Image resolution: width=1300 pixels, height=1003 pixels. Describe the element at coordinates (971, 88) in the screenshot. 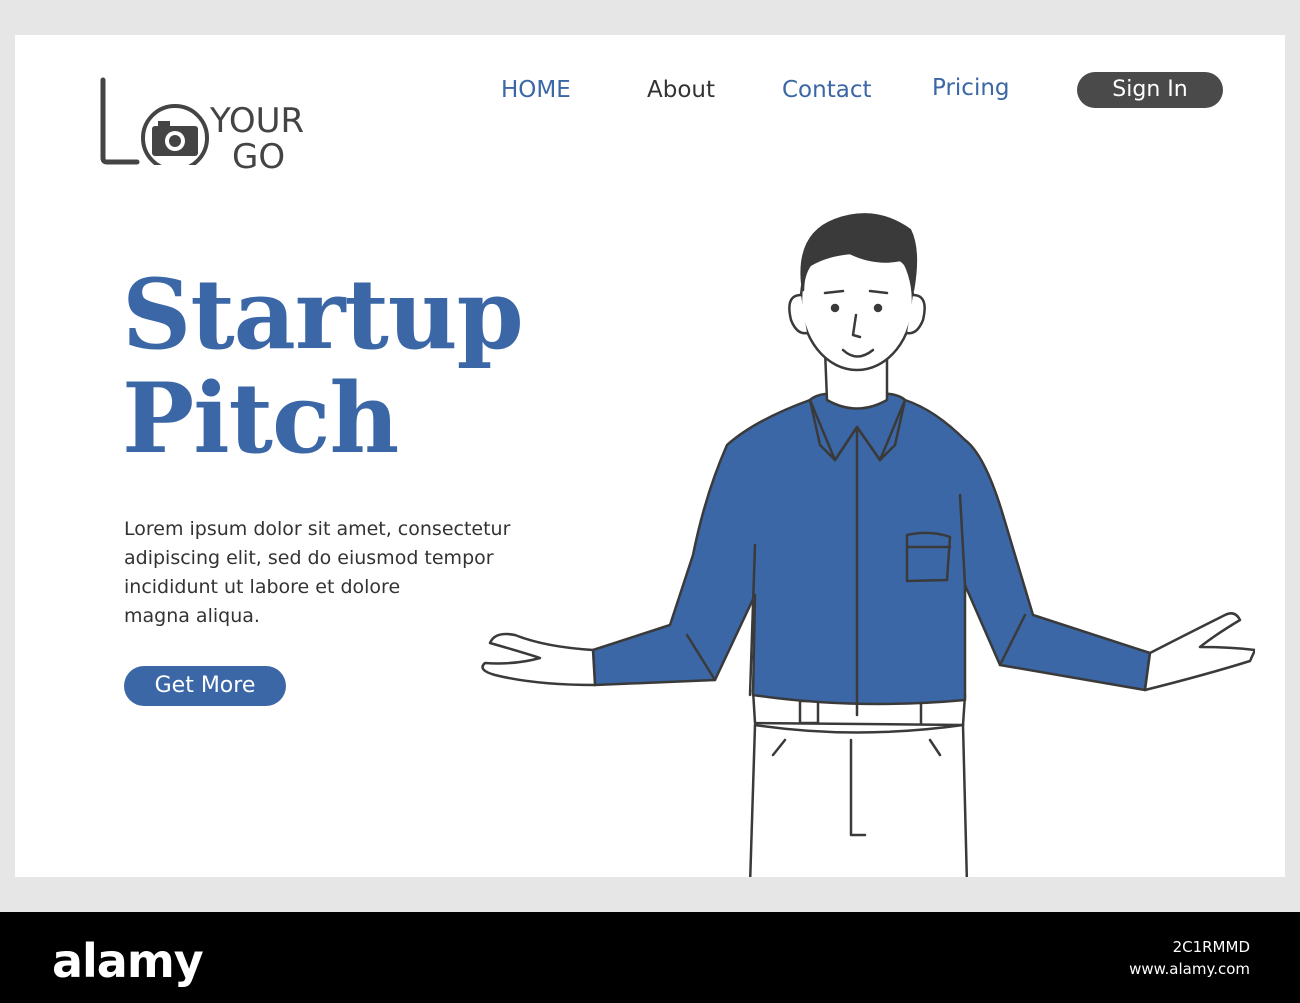

I see `nav-pricing: Pricing` at that location.